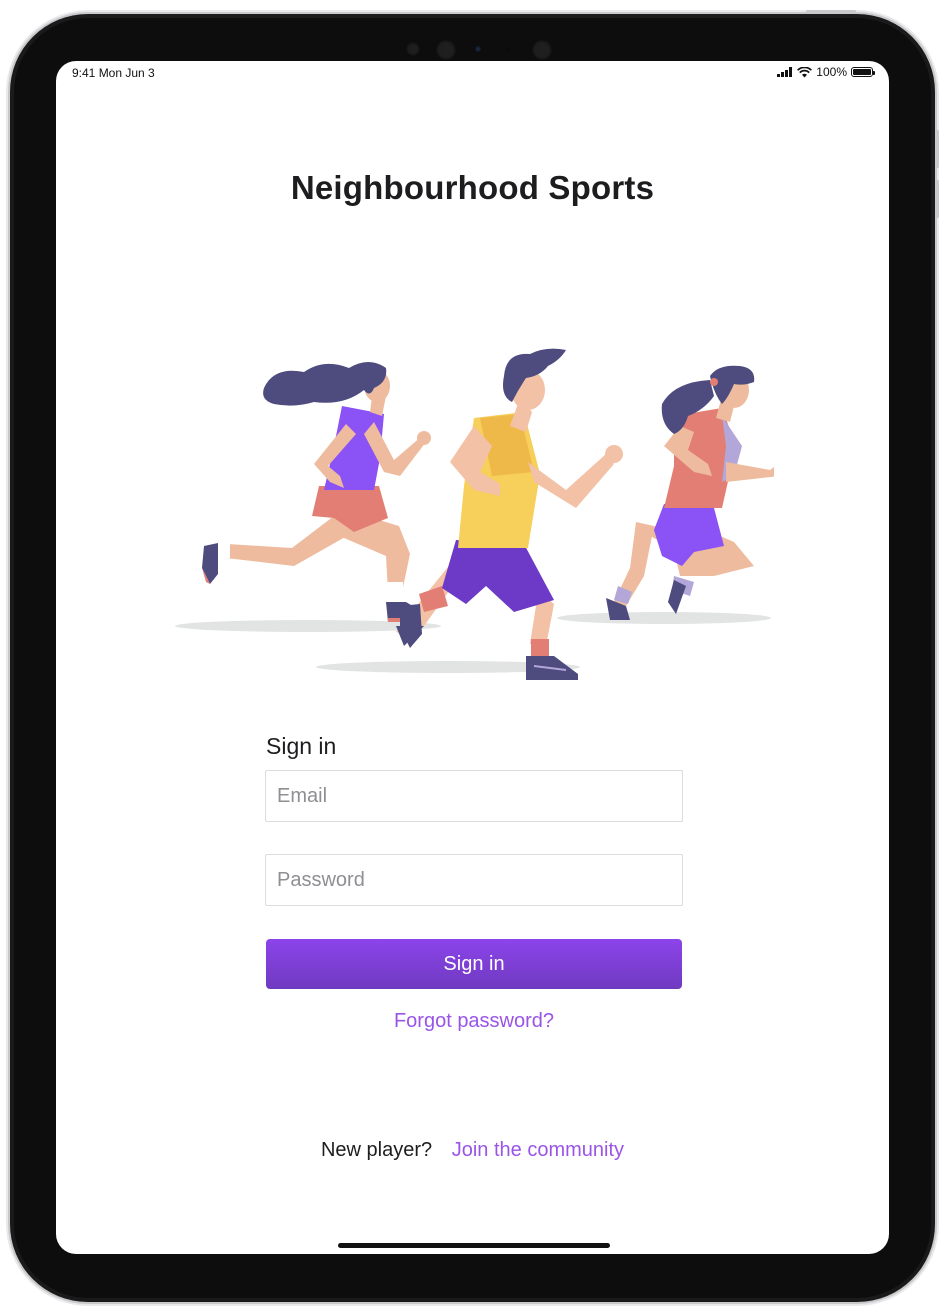 The image size is (945, 1315). Describe the element at coordinates (509, 514) in the screenshot. I see `runner-middle` at that location.